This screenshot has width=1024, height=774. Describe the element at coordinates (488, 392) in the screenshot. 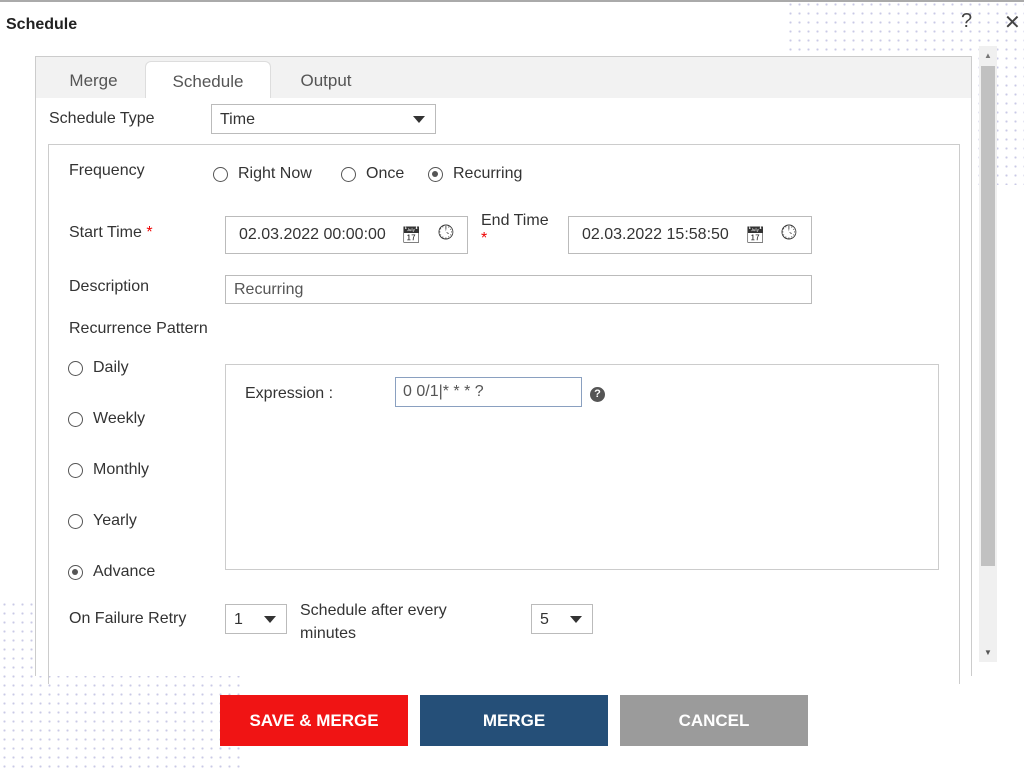

I see `expression-input: 0 0/1|* * * ?` at that location.